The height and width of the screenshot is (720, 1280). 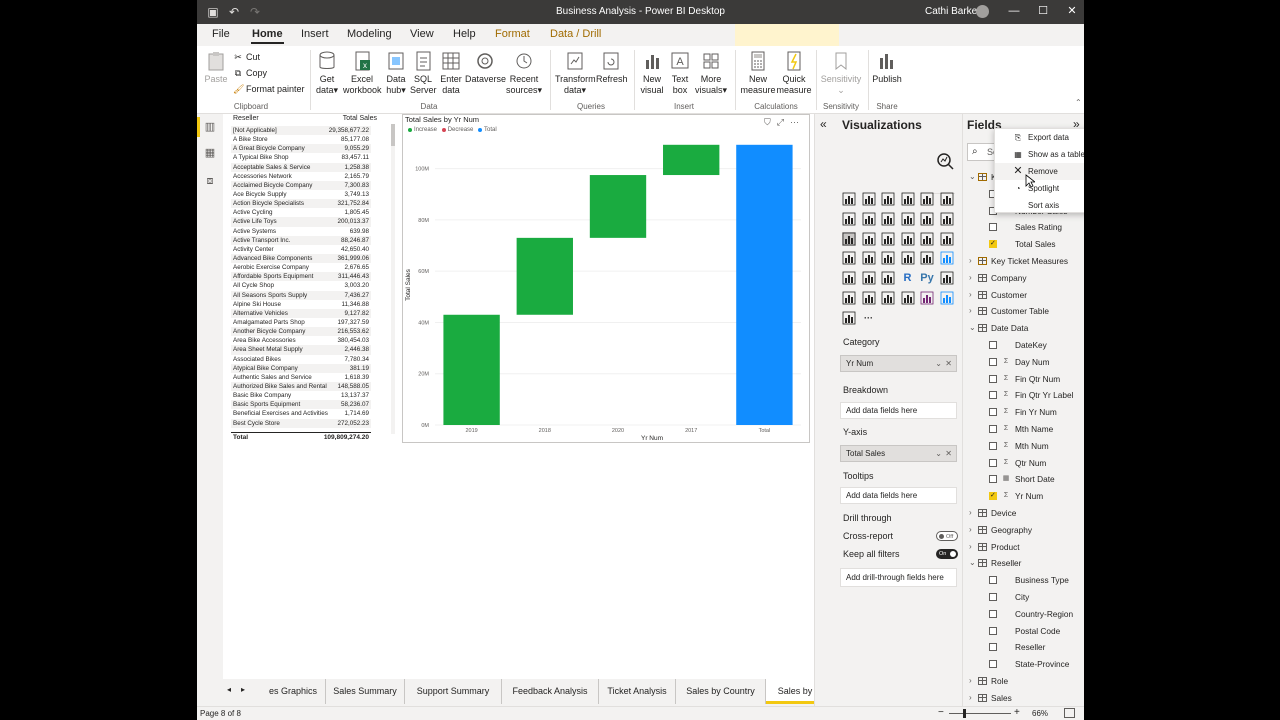 What do you see at coordinates (575, 34) in the screenshot?
I see `tab-data-drill: Data / Drill` at bounding box center [575, 34].